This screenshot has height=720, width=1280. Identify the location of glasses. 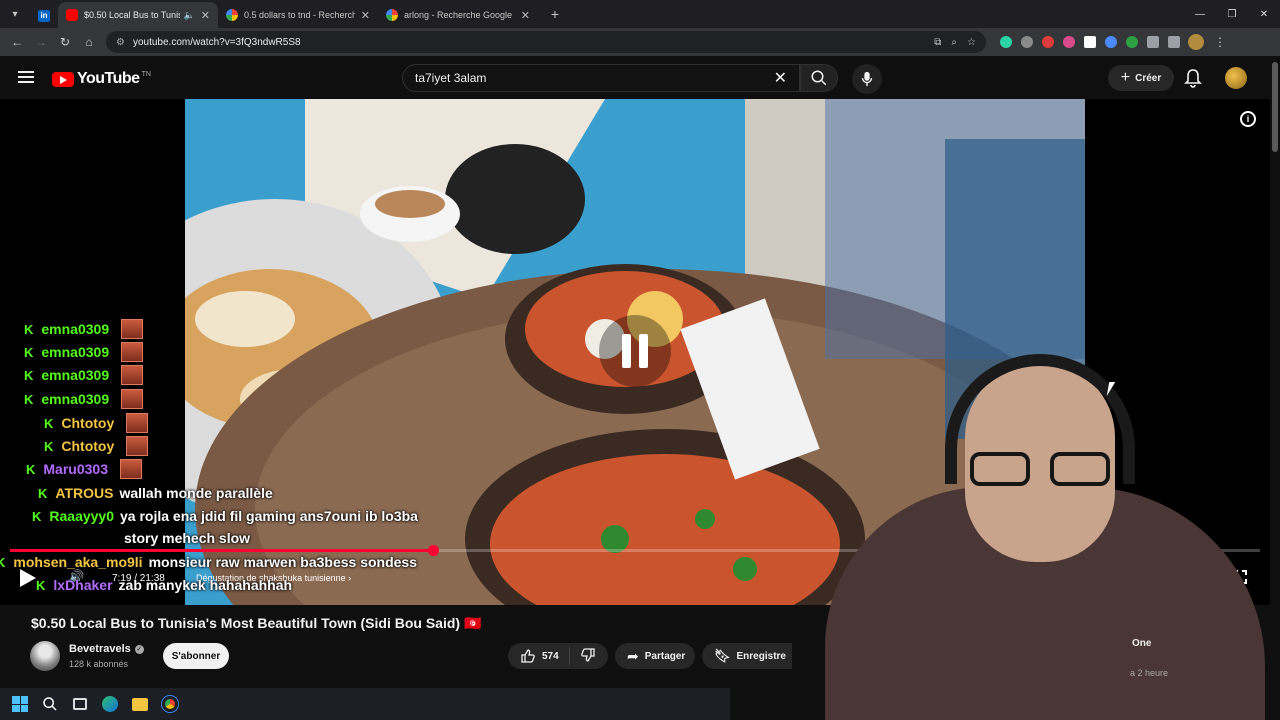
(1045, 469).